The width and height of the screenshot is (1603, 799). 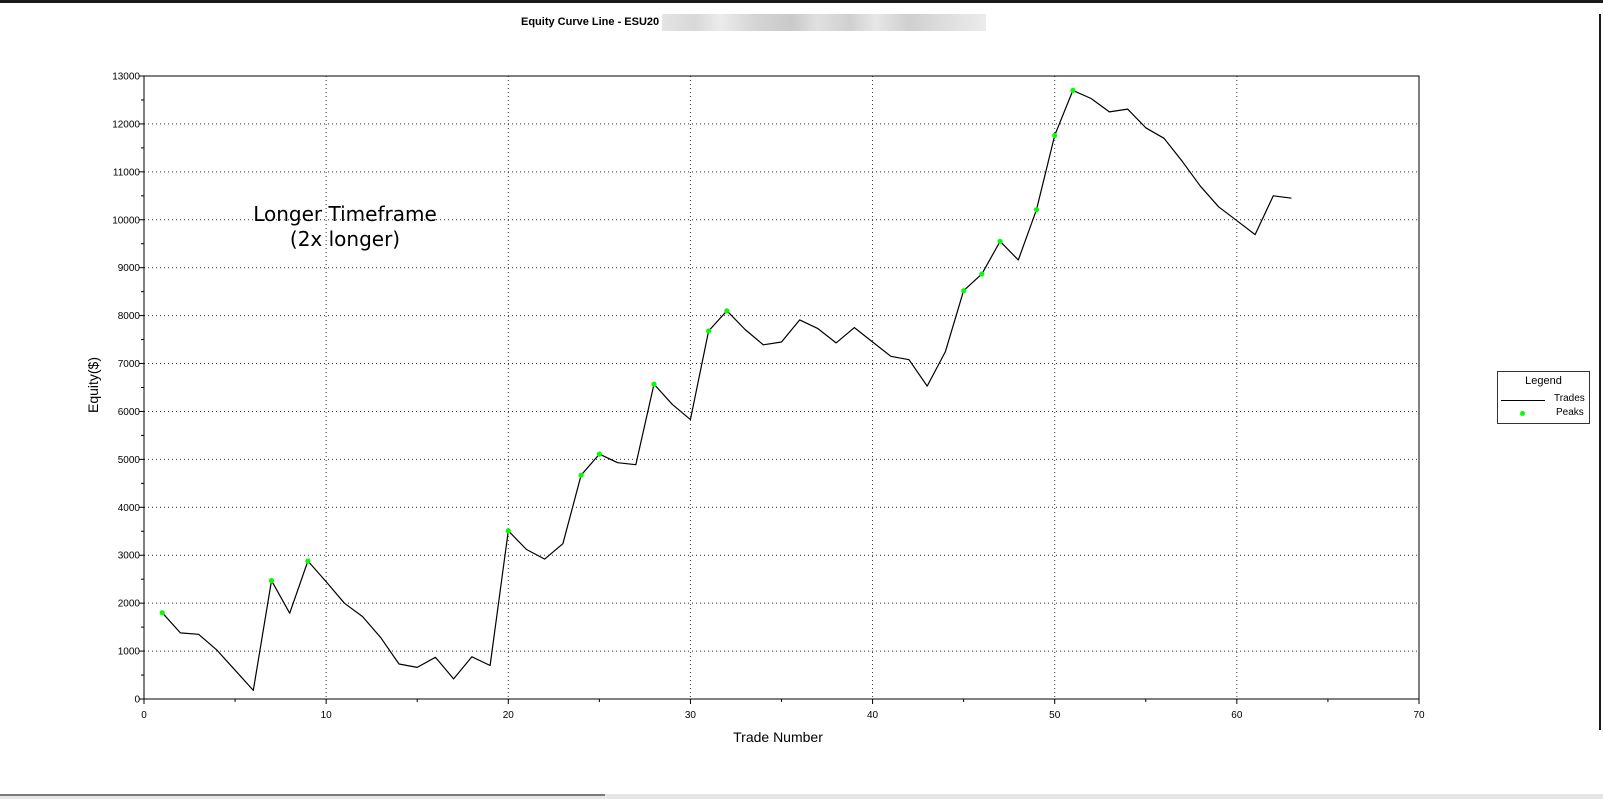 What do you see at coordinates (778, 737) in the screenshot?
I see `x-axis-label: Trade Number` at bounding box center [778, 737].